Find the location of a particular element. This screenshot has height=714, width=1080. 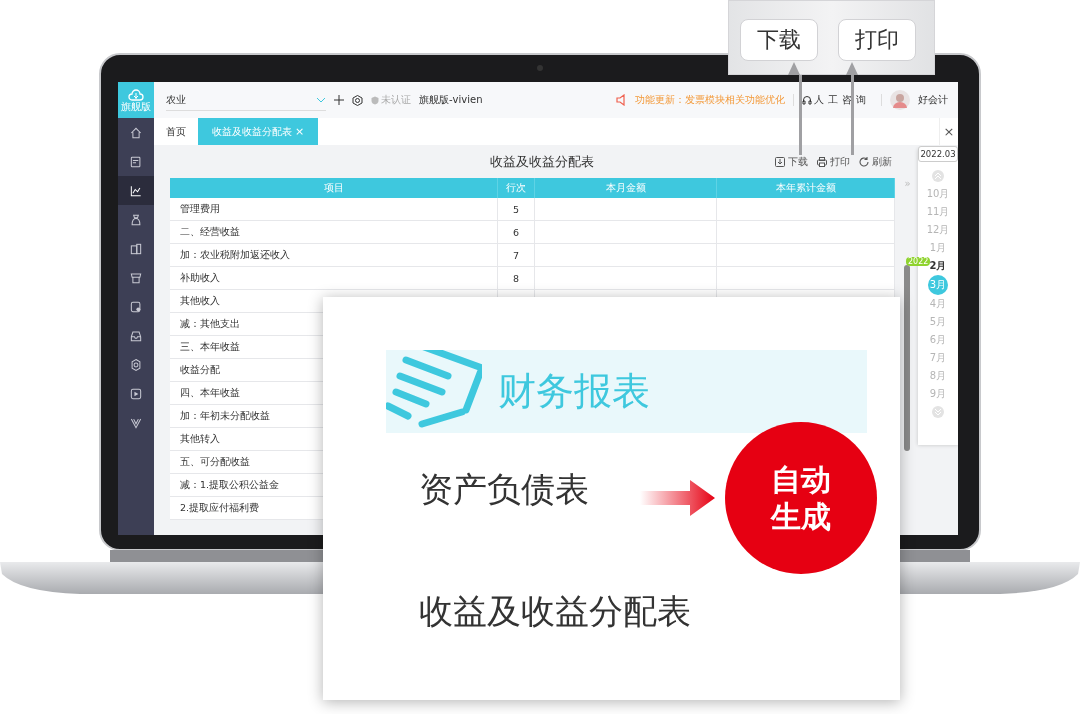

support-button: 人工咨询 is located at coordinates (836, 100).